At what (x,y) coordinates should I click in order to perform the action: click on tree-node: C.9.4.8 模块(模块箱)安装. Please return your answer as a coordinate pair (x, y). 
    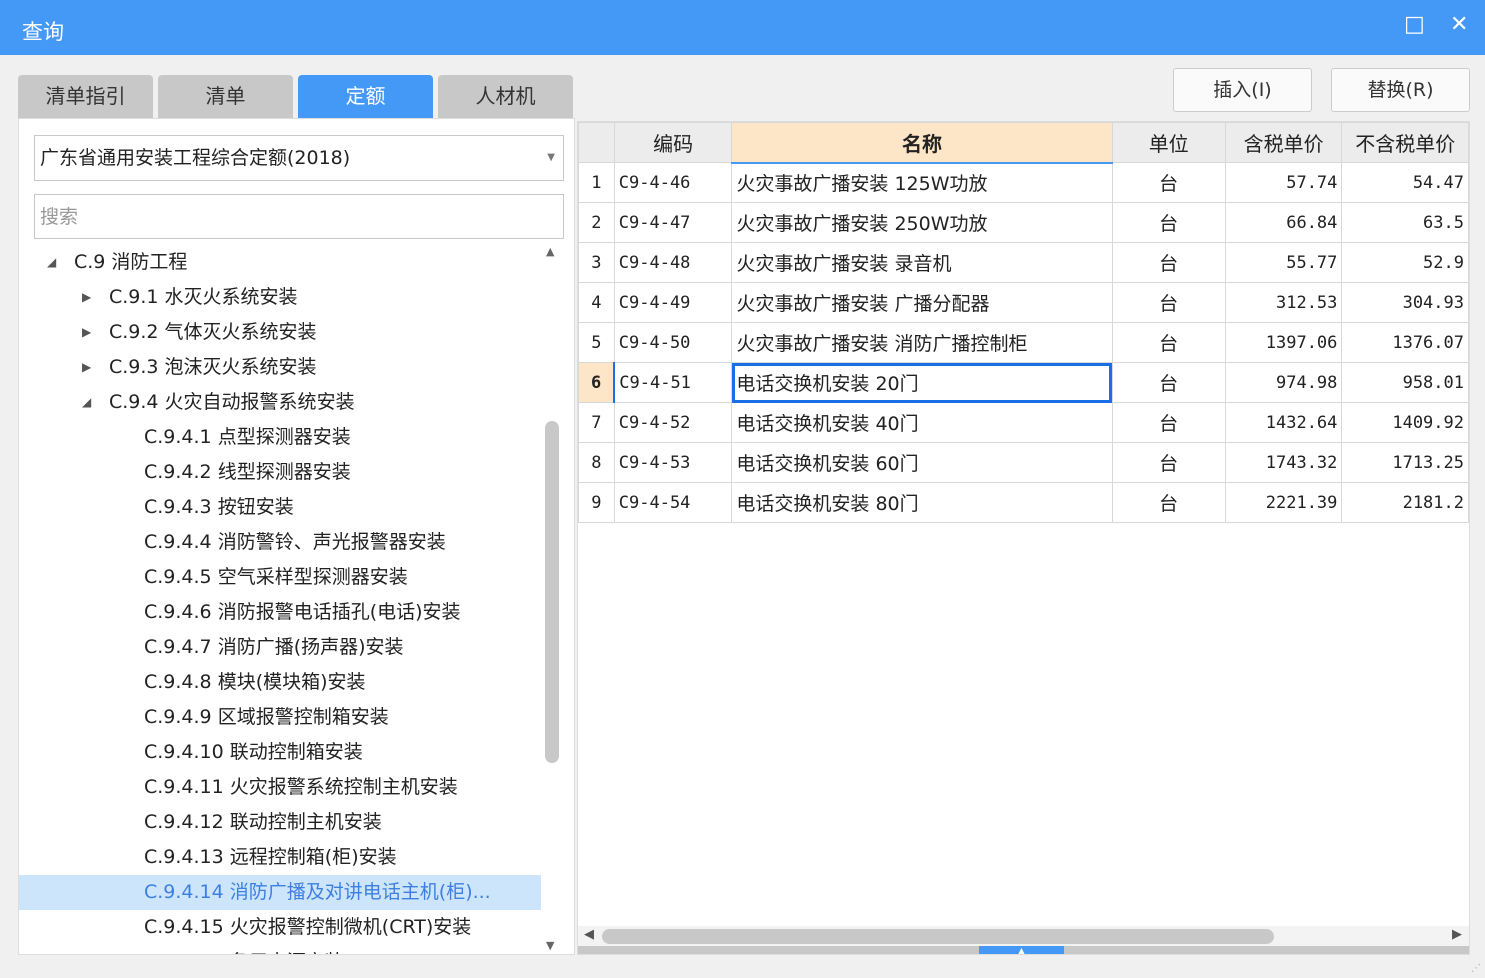
    Looking at the image, I should click on (280, 682).